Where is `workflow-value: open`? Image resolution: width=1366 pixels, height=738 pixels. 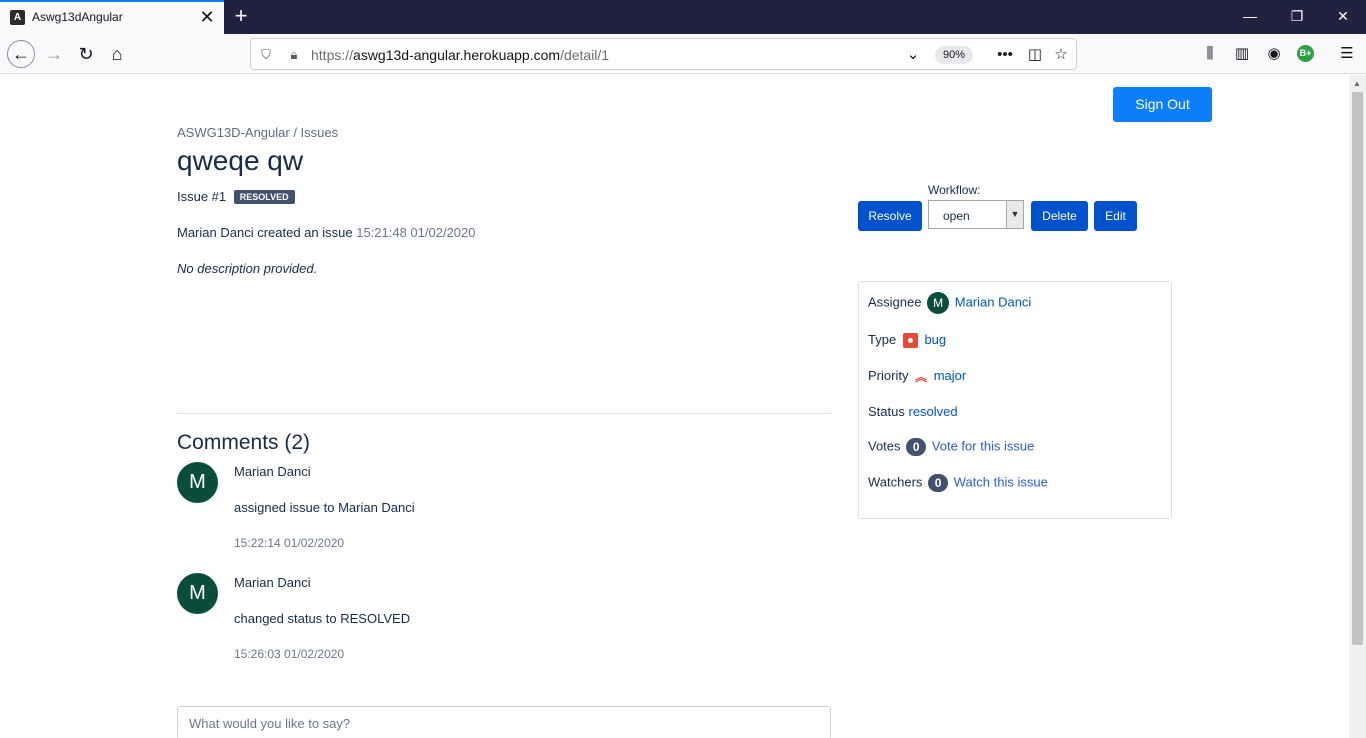 workflow-value: open is located at coordinates (956, 216).